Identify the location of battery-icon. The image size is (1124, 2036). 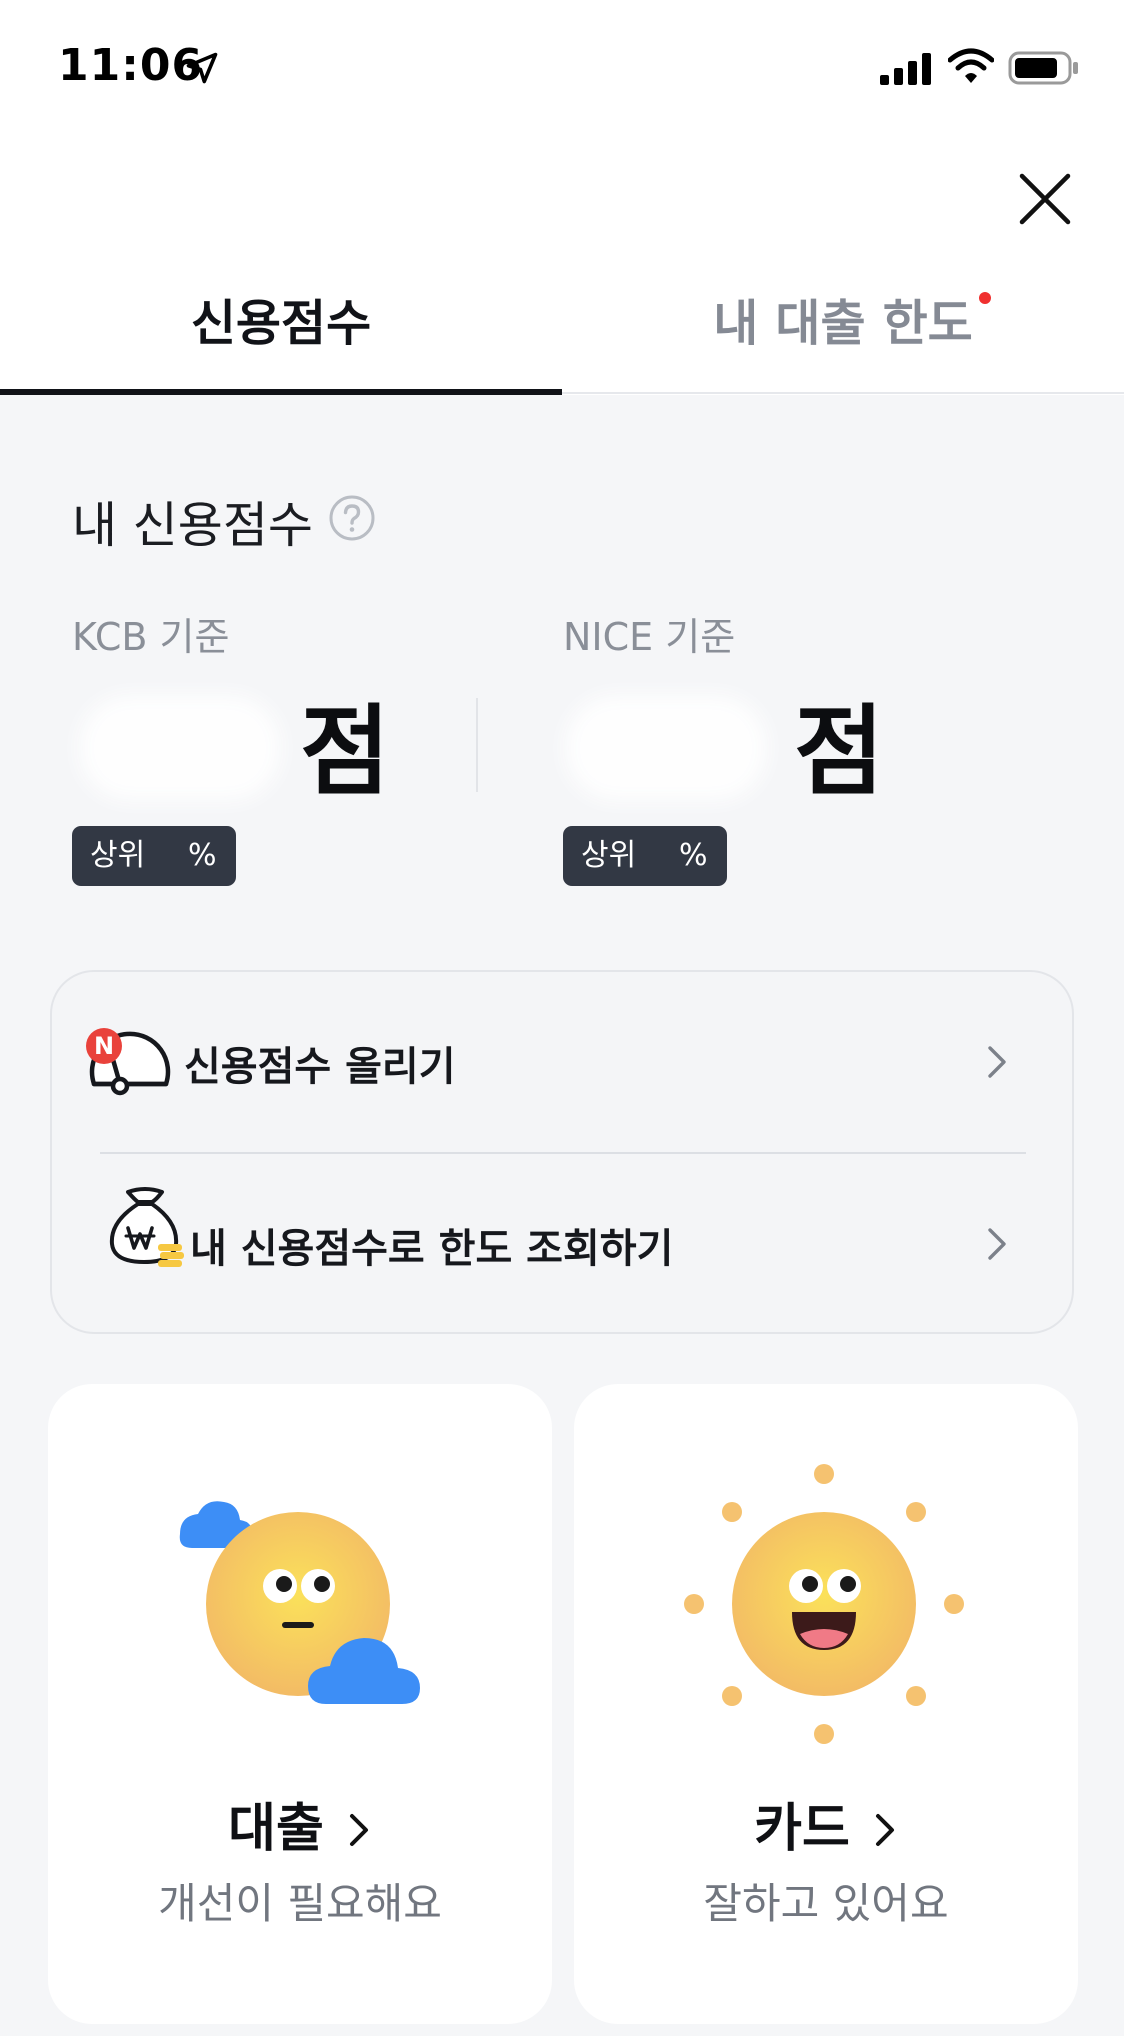
(1043, 68).